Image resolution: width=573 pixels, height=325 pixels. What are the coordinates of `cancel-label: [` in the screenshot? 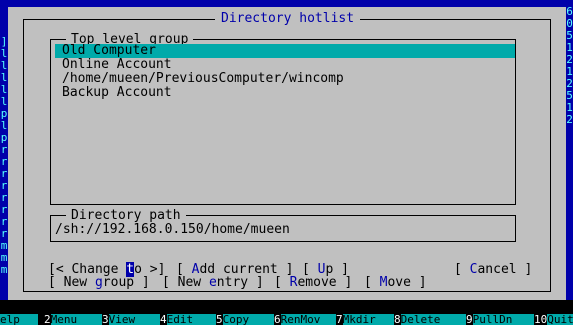 It's located at (462, 269).